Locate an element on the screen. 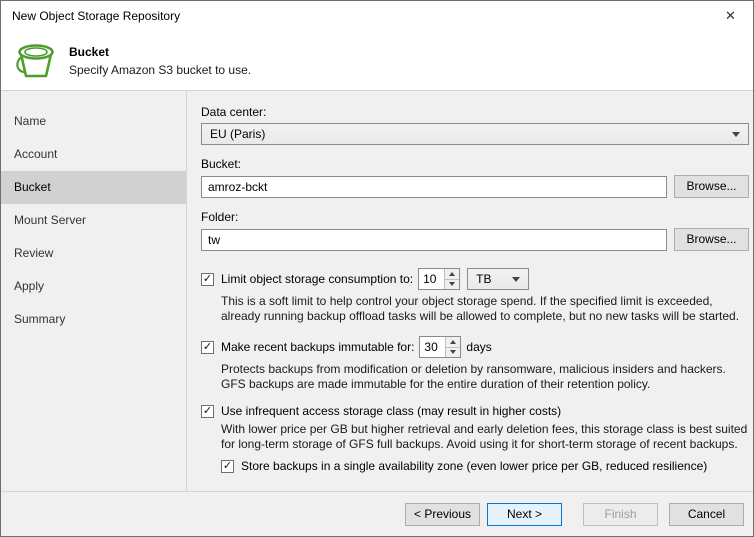 The width and height of the screenshot is (754, 537). finish-button: Finish is located at coordinates (620, 514).